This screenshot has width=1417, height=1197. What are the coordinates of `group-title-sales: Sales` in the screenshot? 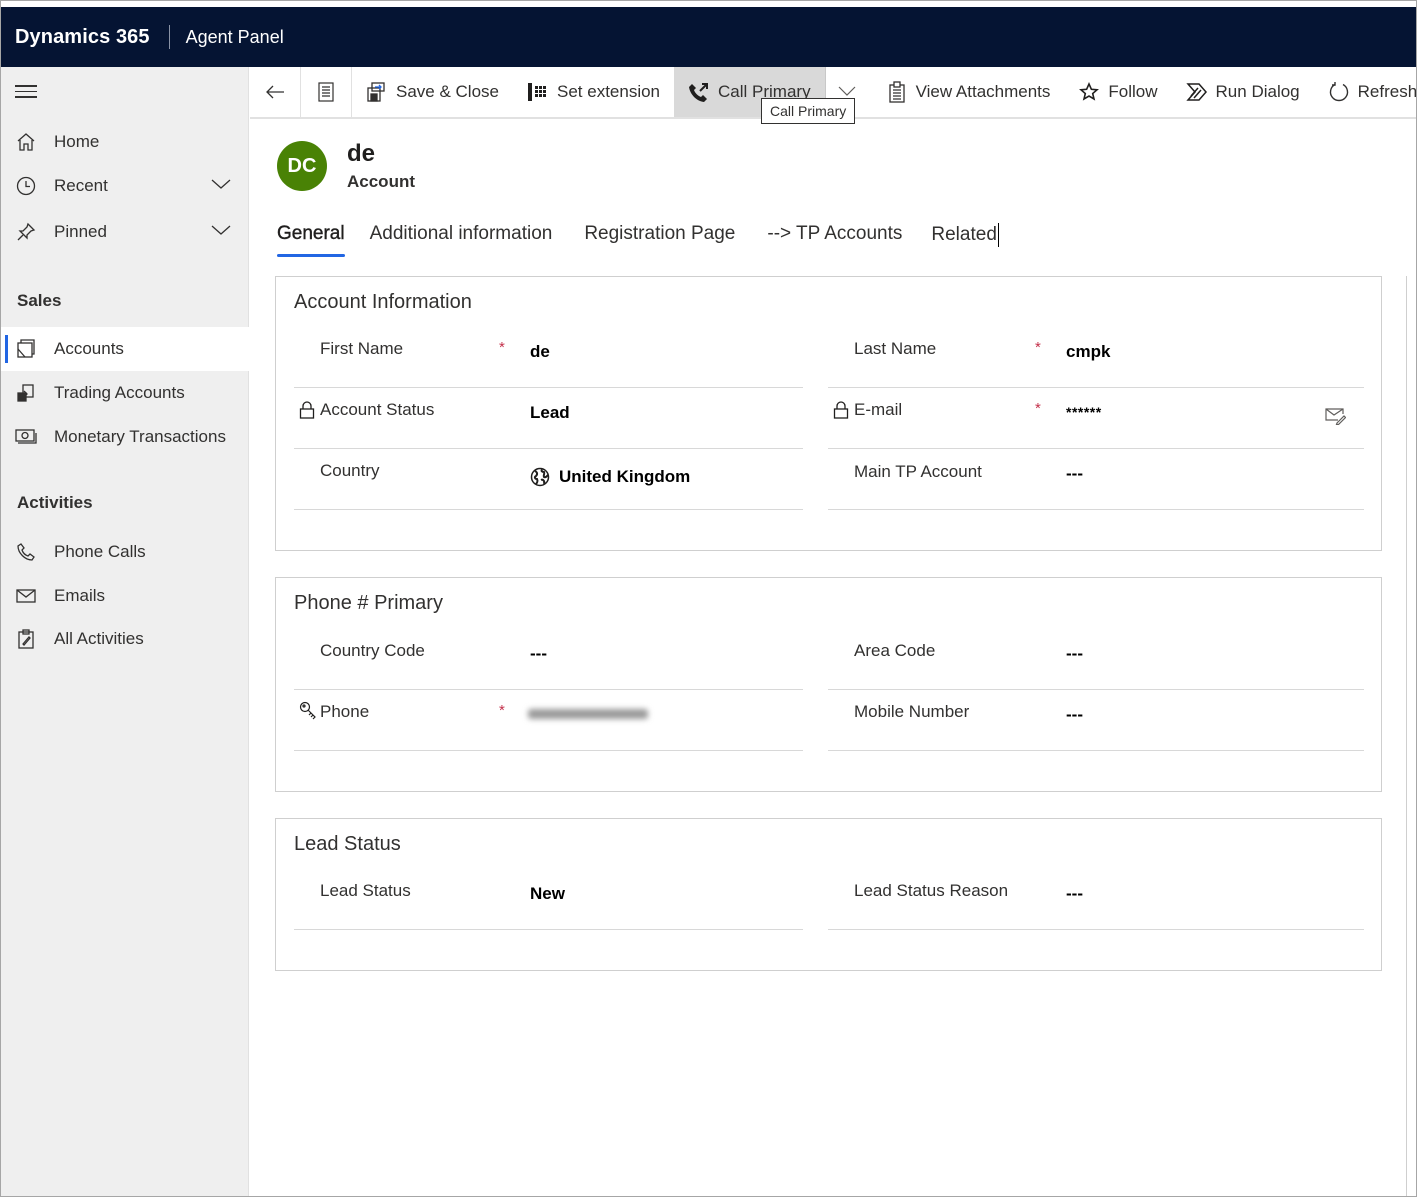 It's located at (39, 300).